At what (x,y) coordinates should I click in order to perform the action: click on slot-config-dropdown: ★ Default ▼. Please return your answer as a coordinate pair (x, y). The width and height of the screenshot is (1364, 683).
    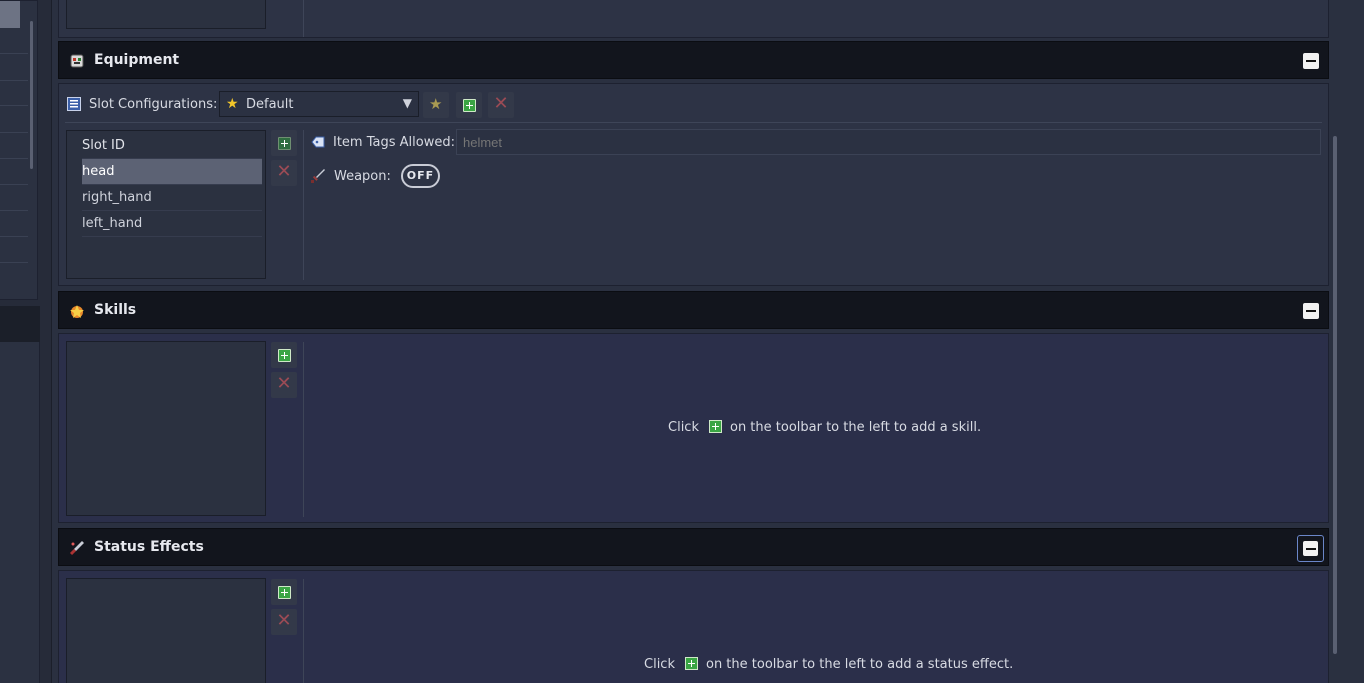
    Looking at the image, I should click on (319, 104).